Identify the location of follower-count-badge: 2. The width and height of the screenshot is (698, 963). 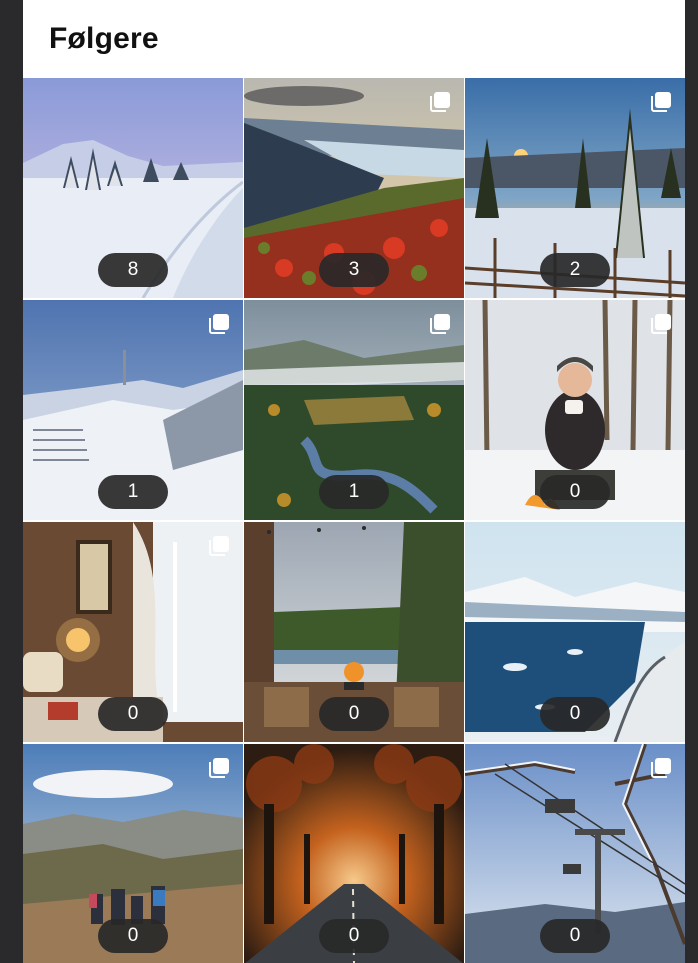
(575, 270).